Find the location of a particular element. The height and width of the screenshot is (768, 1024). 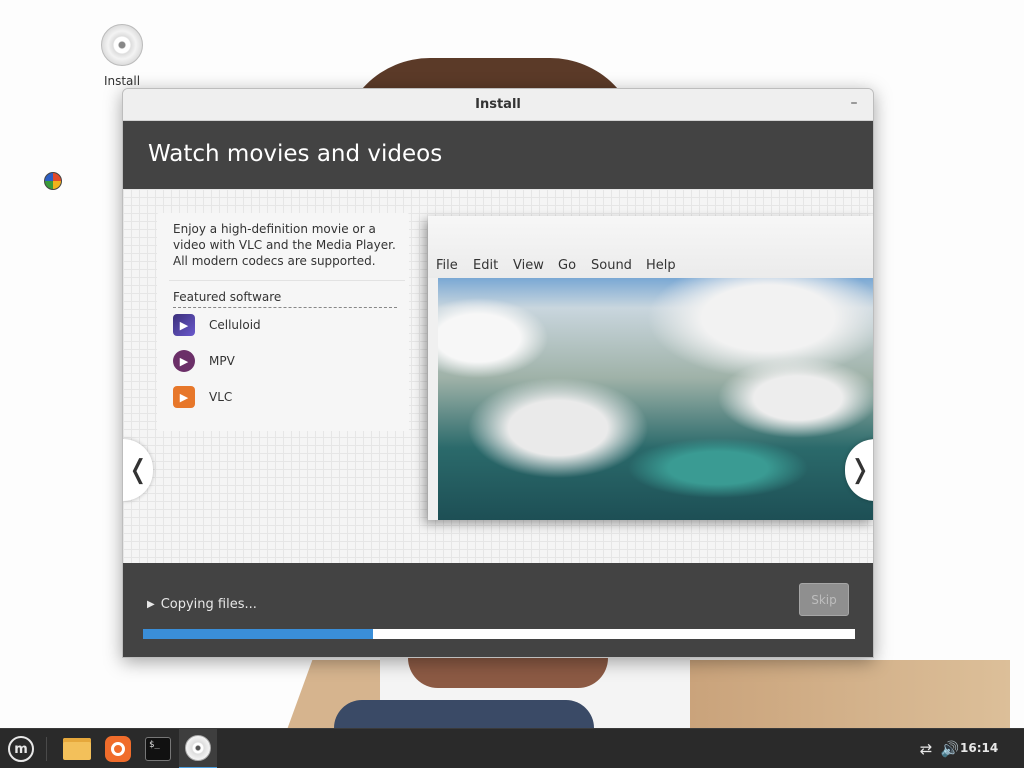

desktop-install-shortcut: Install is located at coordinates (122, 56).